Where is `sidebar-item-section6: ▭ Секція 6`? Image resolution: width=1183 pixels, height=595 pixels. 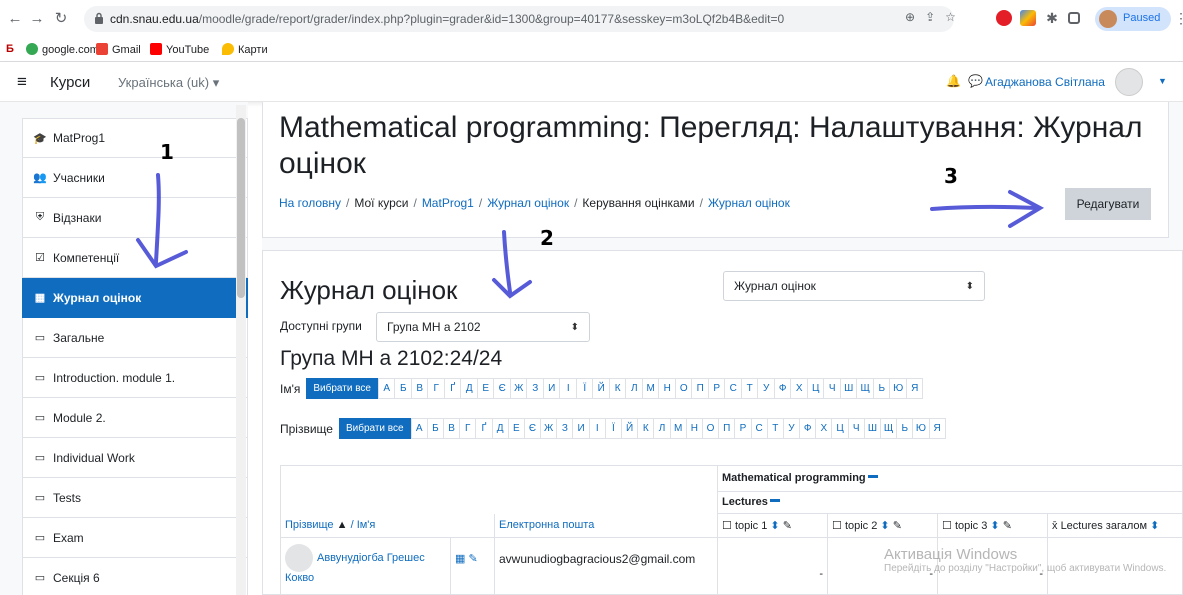 sidebar-item-section6: ▭ Секція 6 is located at coordinates (135, 576).